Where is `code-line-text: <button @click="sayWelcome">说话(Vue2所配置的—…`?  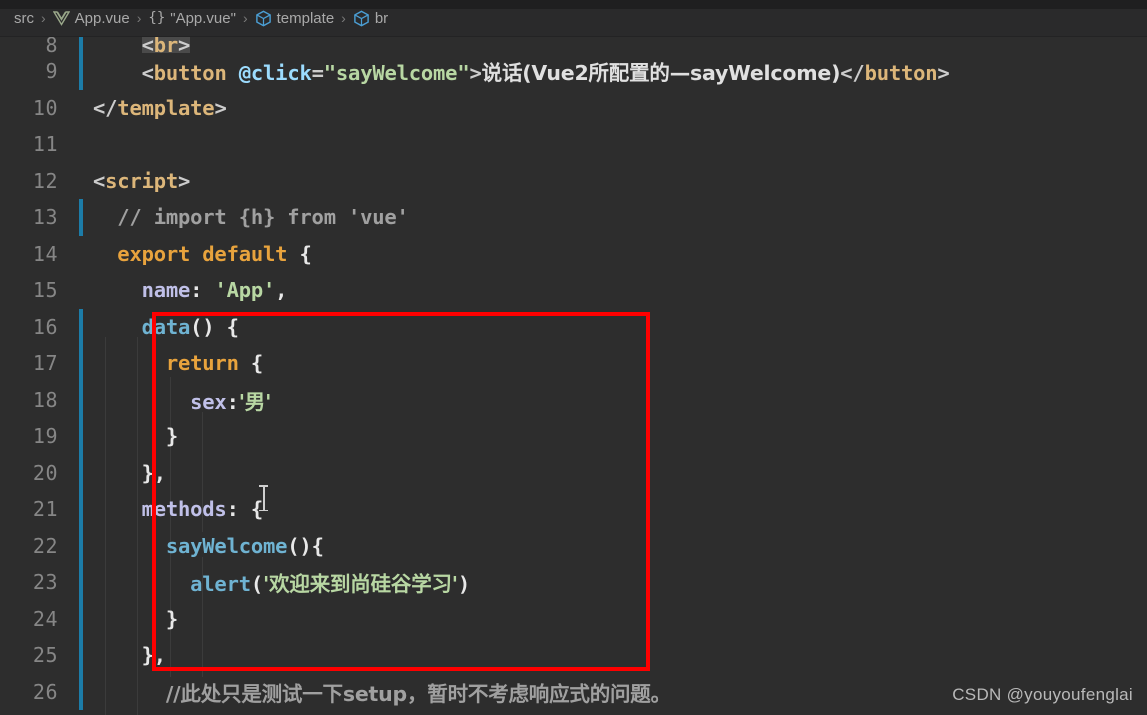
code-line-text: <button @click="sayWelcome">说话(Vue2所配置的—… is located at coordinates (607, 71).